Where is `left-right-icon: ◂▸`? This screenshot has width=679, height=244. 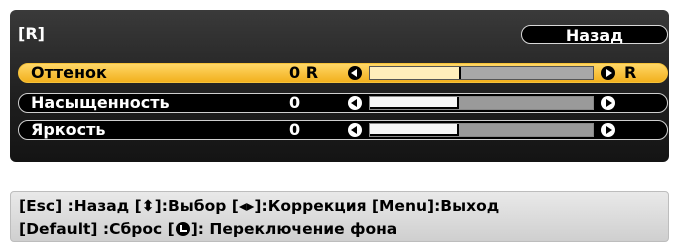 left-right-icon: ◂▸ is located at coordinates (246, 206).